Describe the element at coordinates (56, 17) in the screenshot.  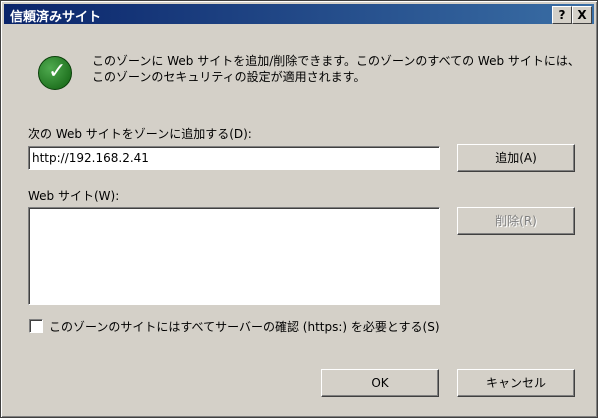
I see `window-title: 信頼済みサイト` at that location.